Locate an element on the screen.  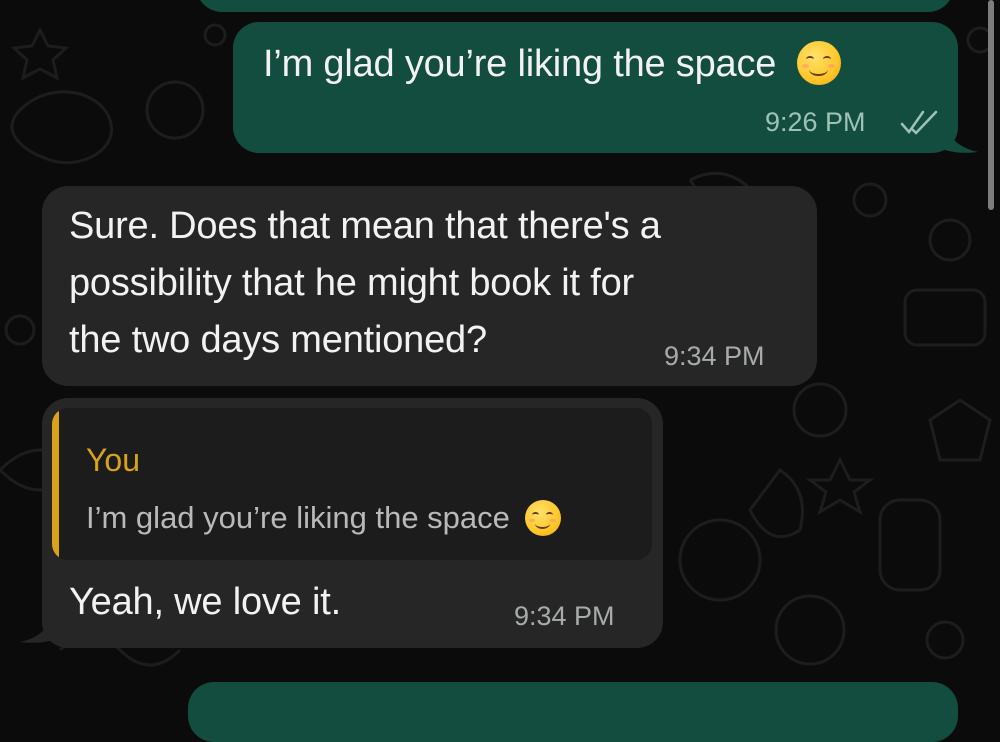
outgoing-message-bubble: I’m glad you’re liking the space 9:26 PM is located at coordinates (595, 87).